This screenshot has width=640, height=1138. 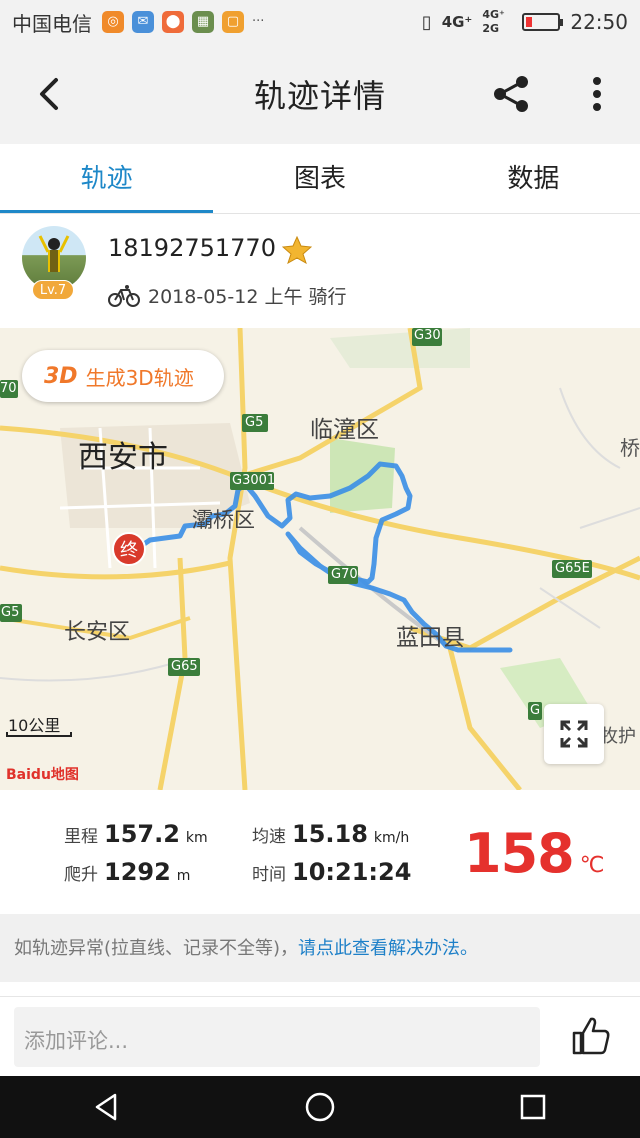 What do you see at coordinates (184, 666) in the screenshot?
I see `road-g65: G65` at bounding box center [184, 666].